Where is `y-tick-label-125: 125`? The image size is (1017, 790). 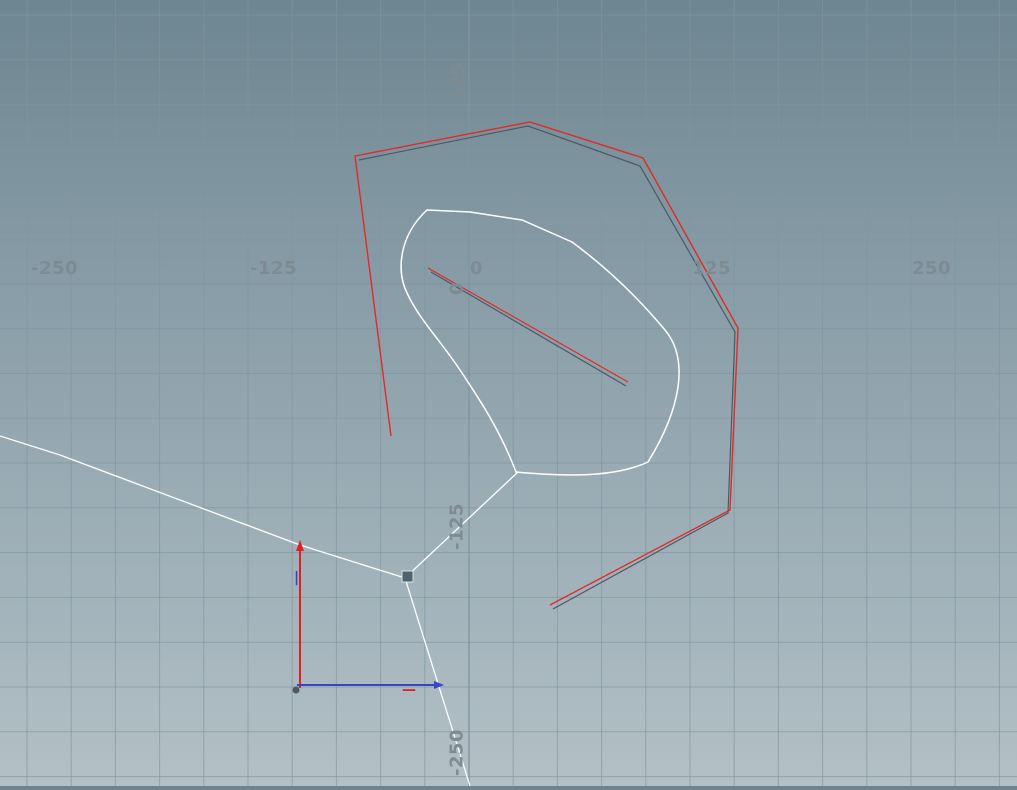
y-tick-label-125: 125 is located at coordinates (458, 81).